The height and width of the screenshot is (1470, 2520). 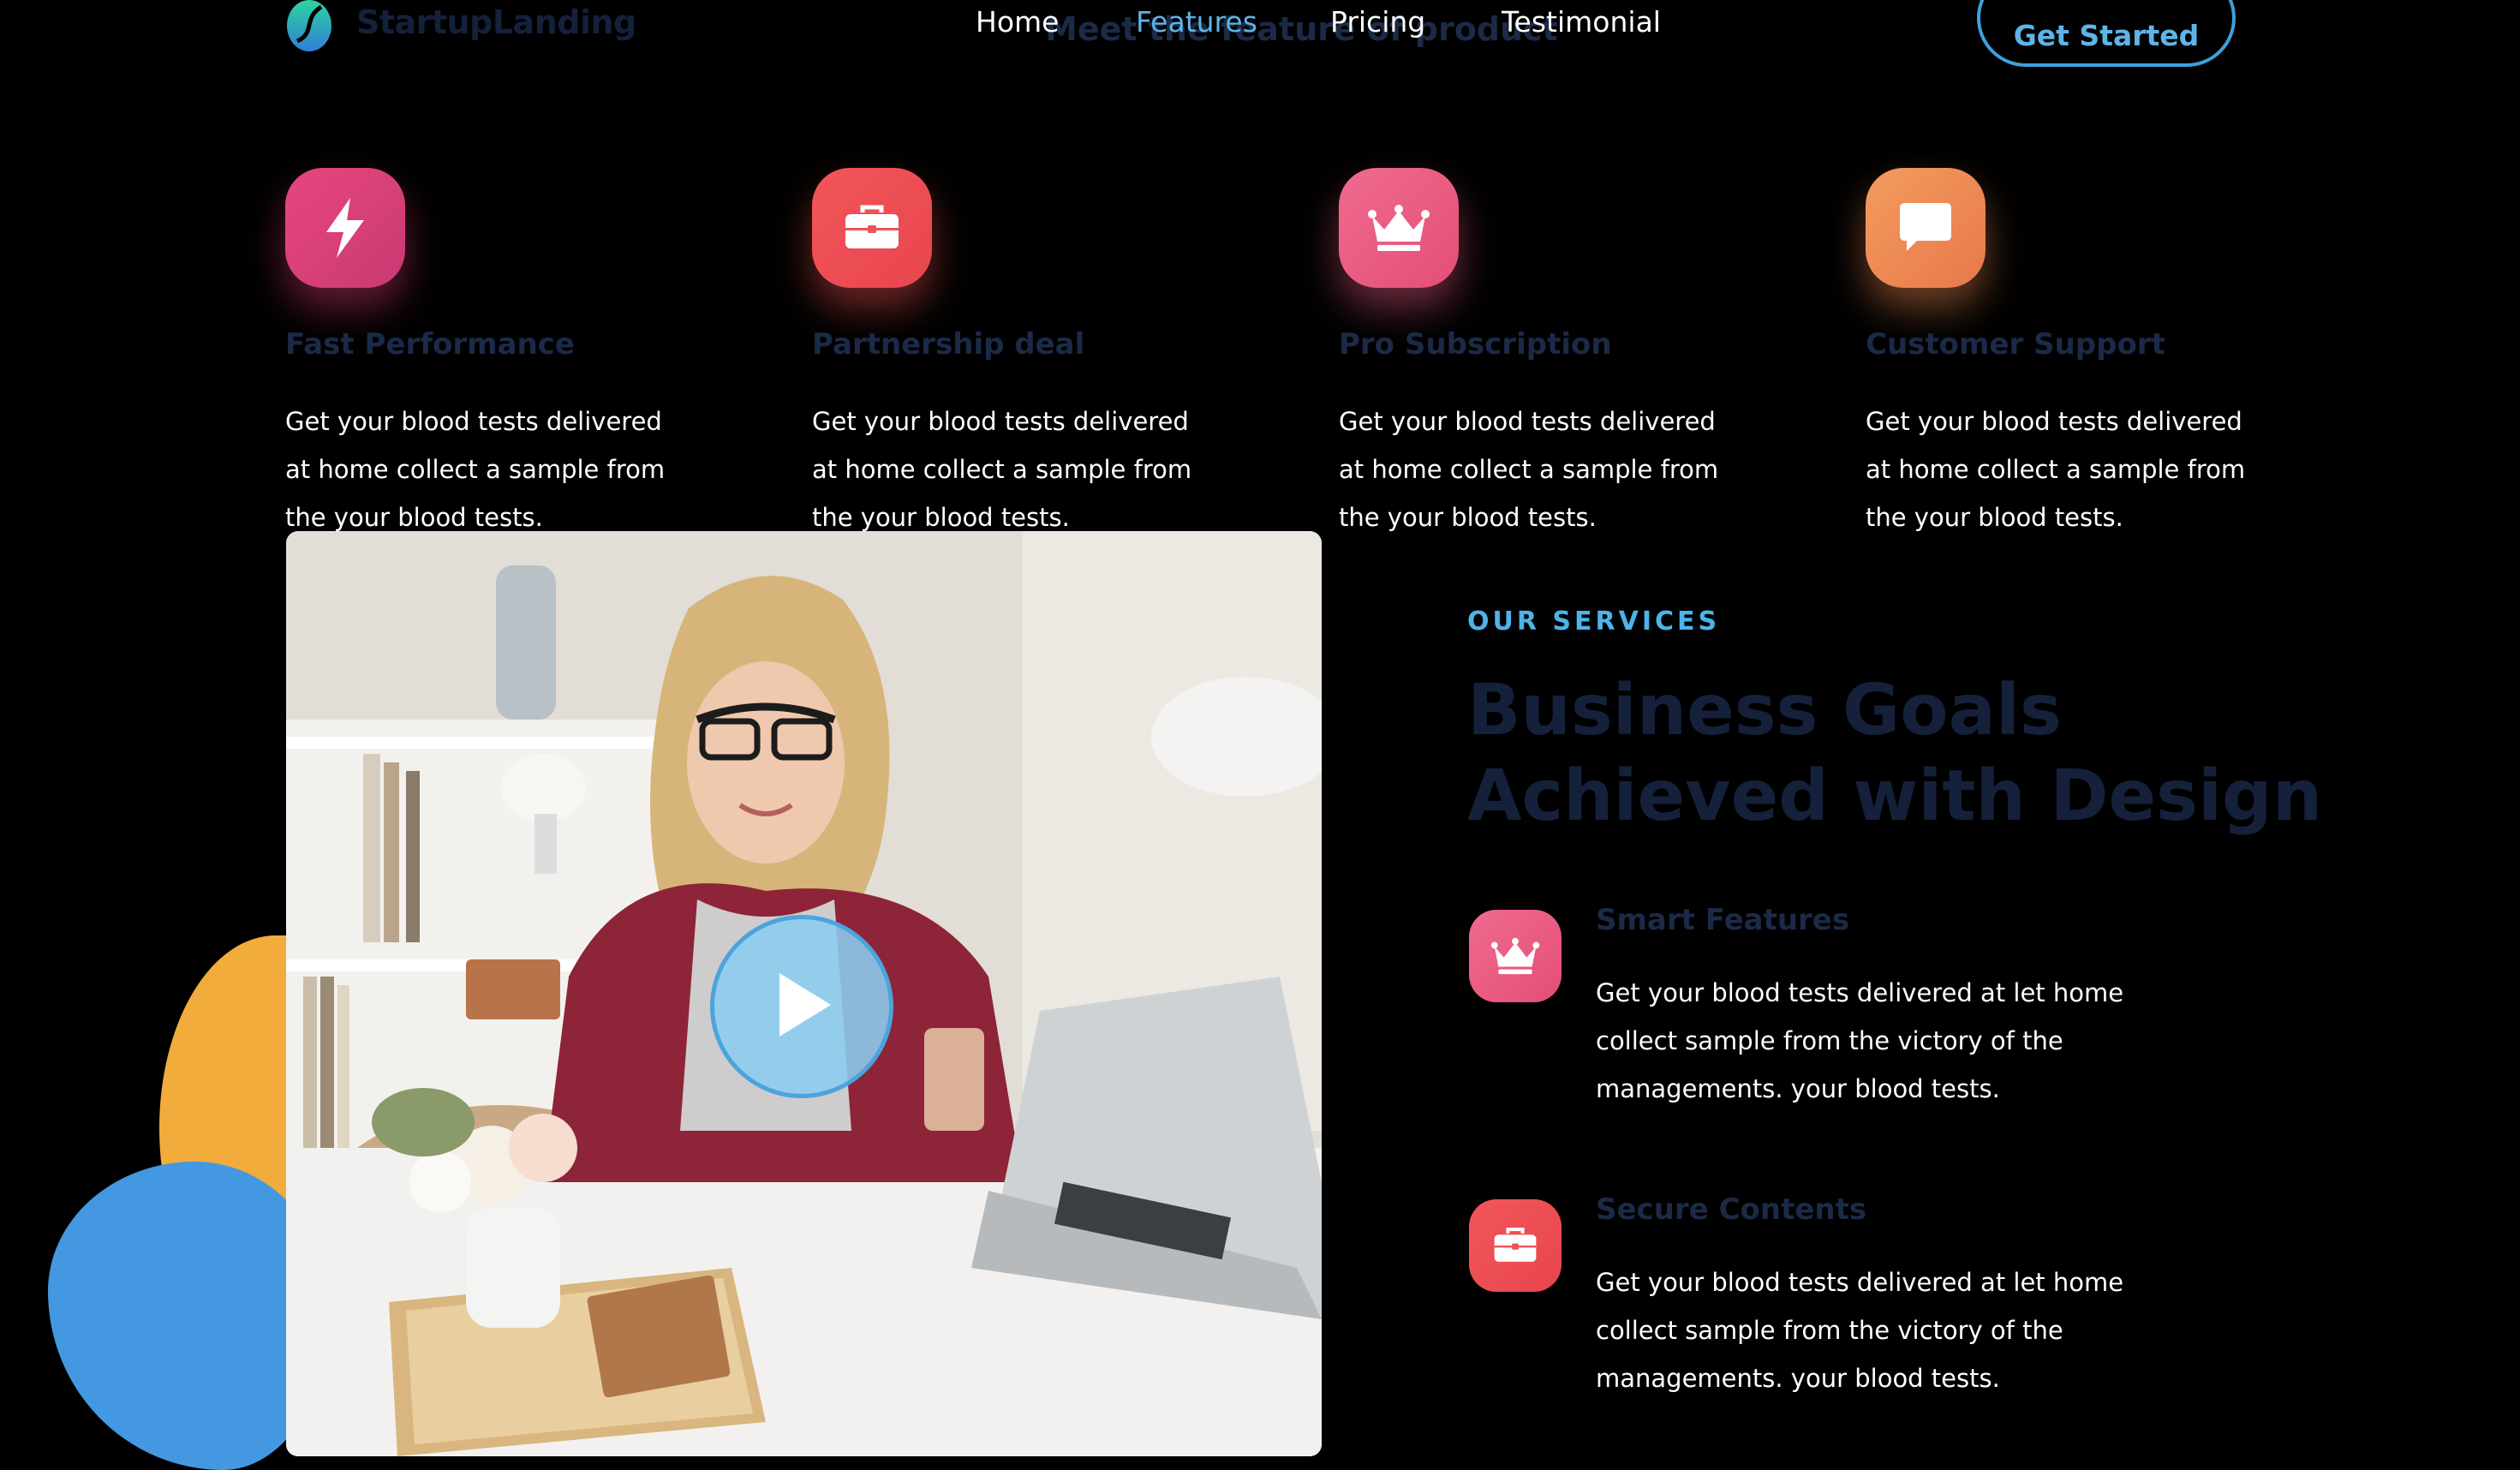 What do you see at coordinates (1582, 22) in the screenshot?
I see `nav-testimonial: Testimonial` at bounding box center [1582, 22].